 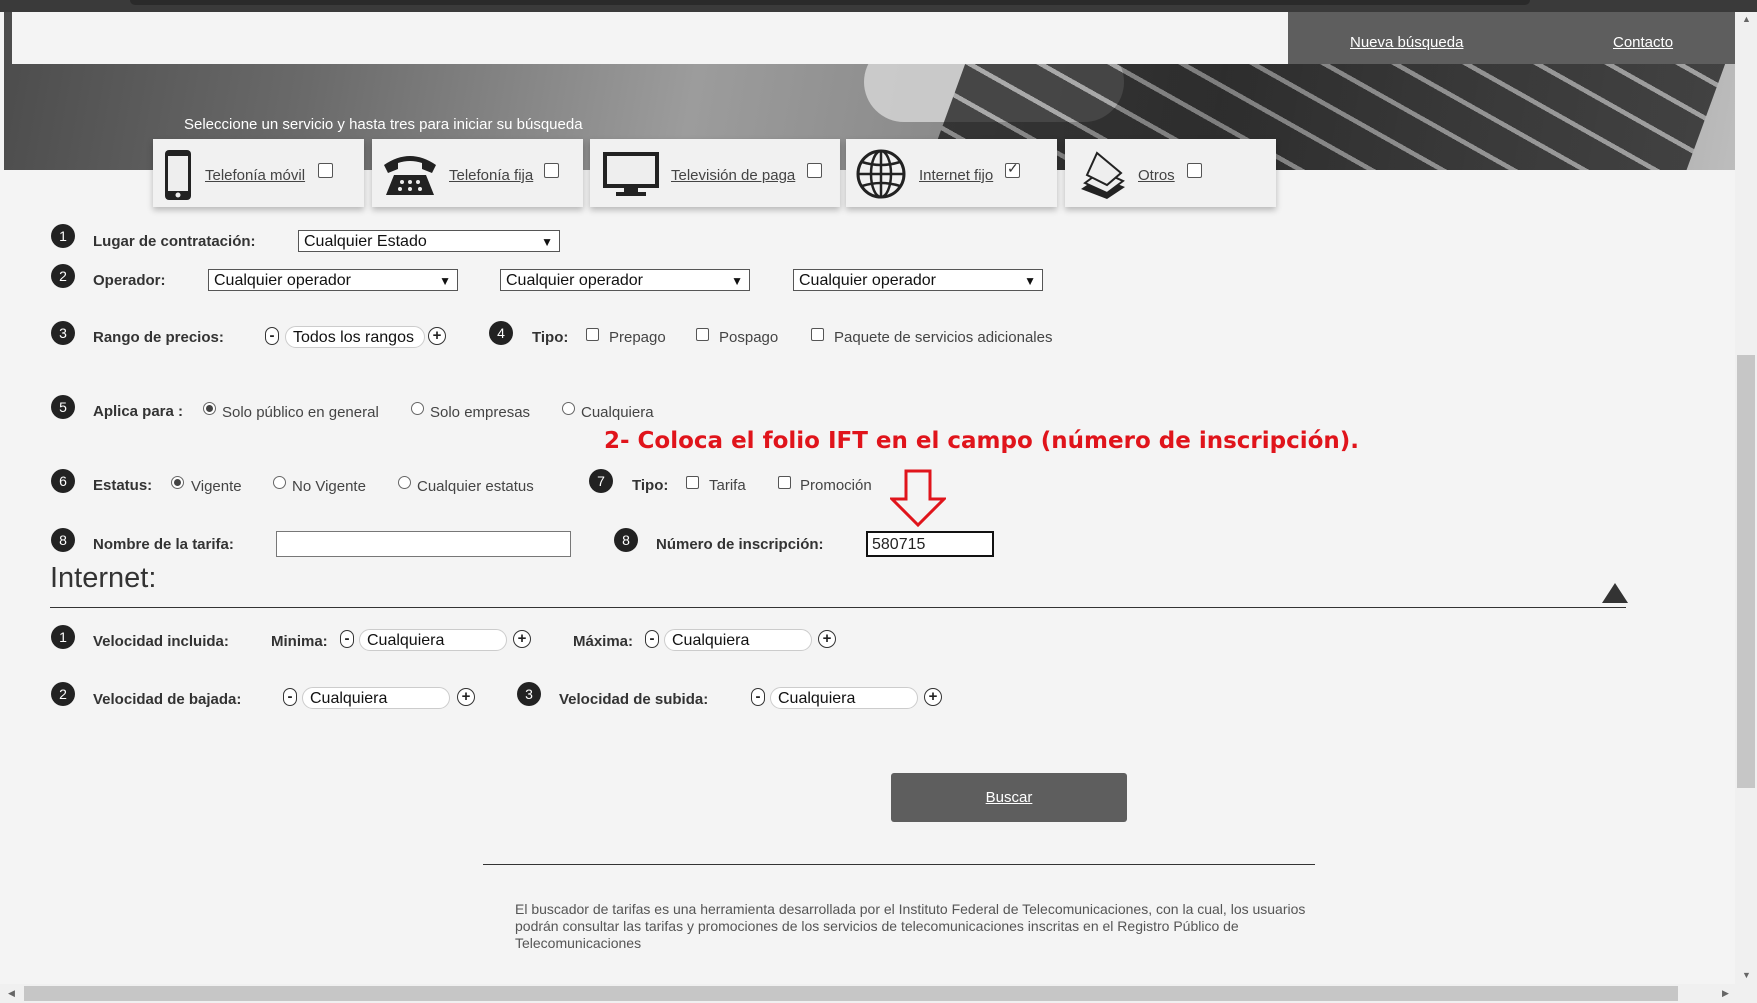 What do you see at coordinates (1746, 975) in the screenshot?
I see `scroll-down-icon: ▼` at bounding box center [1746, 975].